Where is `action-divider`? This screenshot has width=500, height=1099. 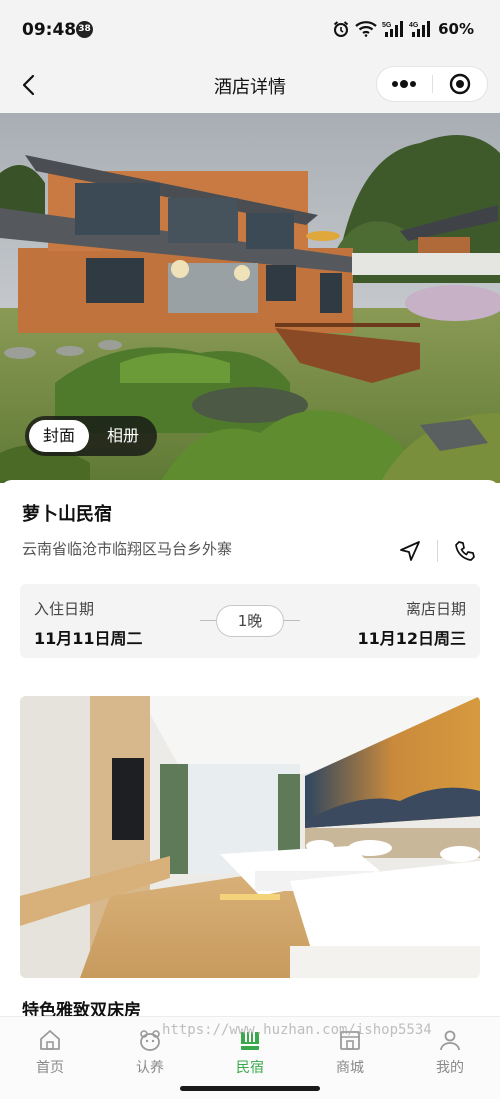 action-divider is located at coordinates (437, 551).